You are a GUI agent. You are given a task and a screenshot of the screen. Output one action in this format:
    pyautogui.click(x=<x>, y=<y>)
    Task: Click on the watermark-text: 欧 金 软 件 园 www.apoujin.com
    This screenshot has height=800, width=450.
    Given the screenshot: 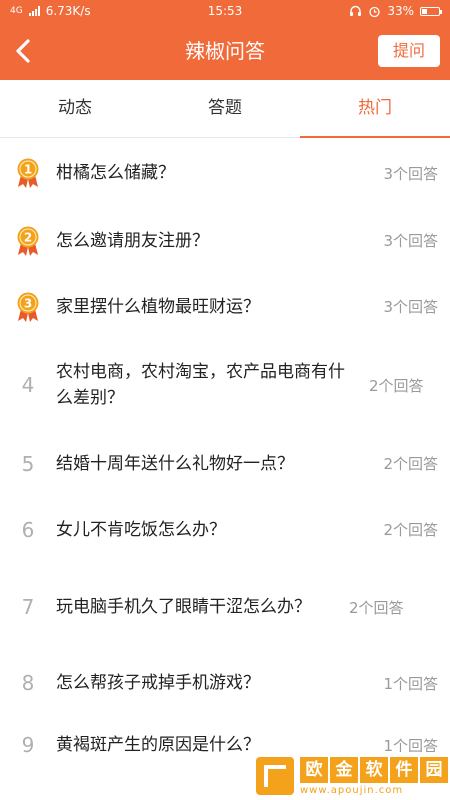 What is the action you would take?
    pyautogui.click(x=374, y=776)
    